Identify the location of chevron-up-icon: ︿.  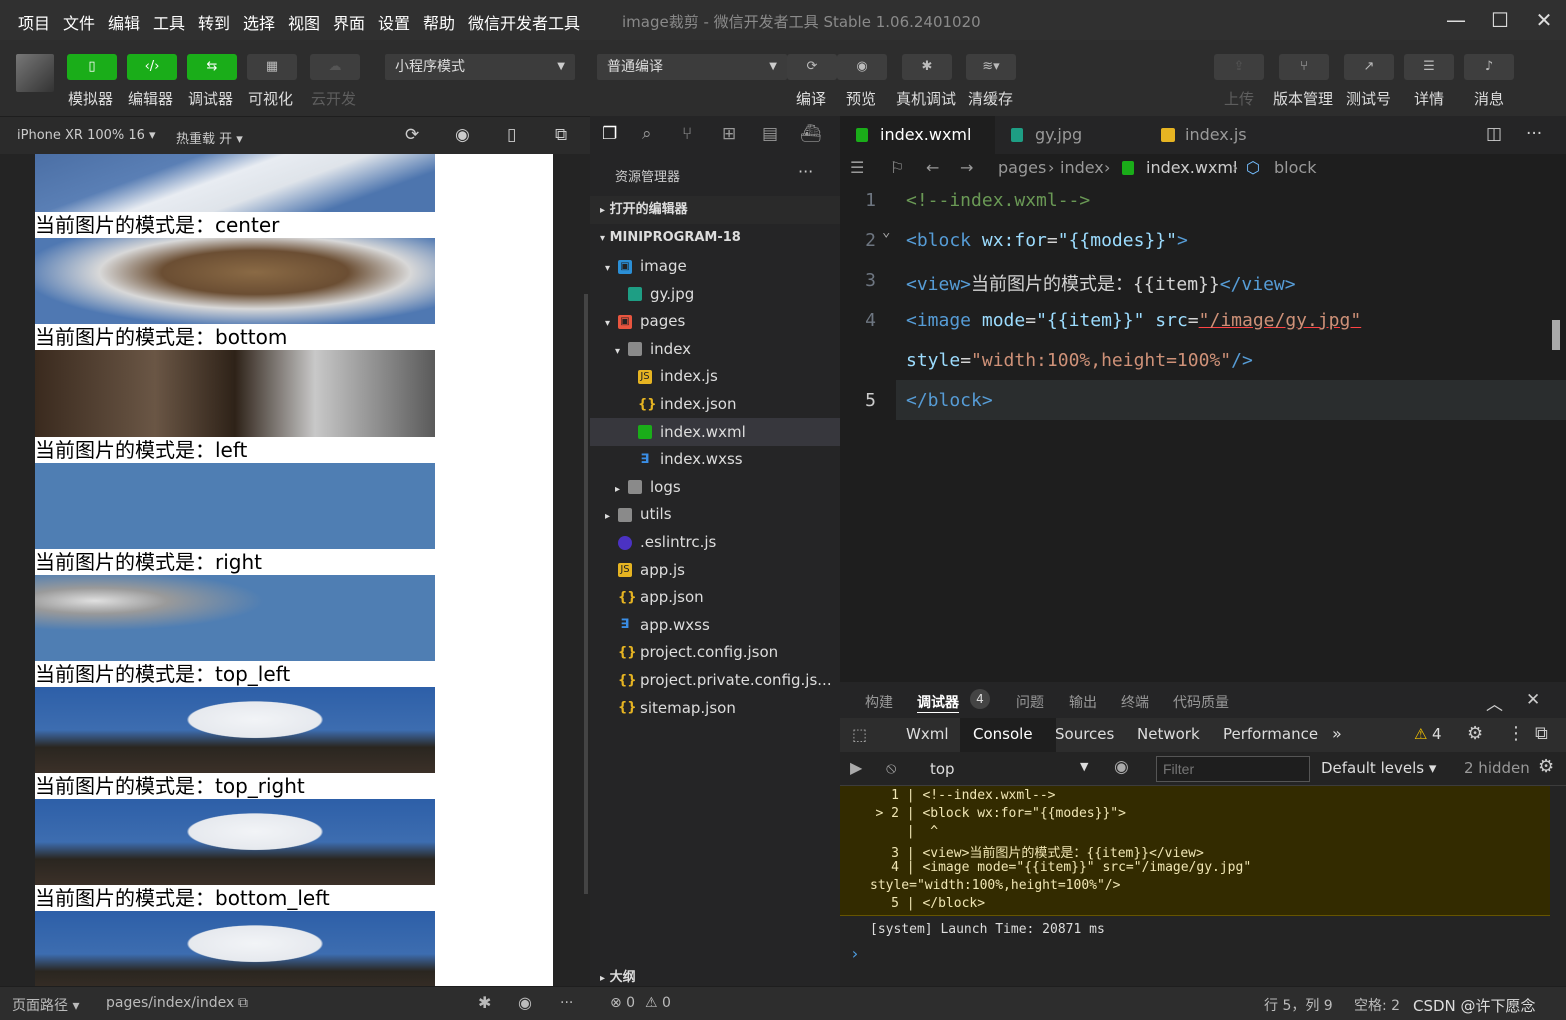
(1494, 702).